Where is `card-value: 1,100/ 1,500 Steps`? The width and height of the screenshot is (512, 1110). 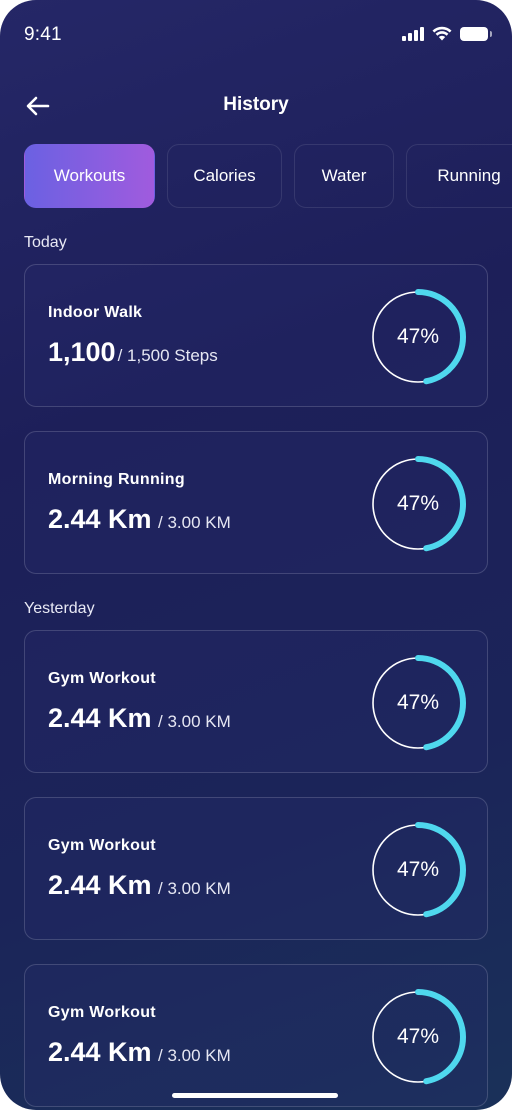
card-value: 1,100/ 1,500 Steps is located at coordinates (133, 352).